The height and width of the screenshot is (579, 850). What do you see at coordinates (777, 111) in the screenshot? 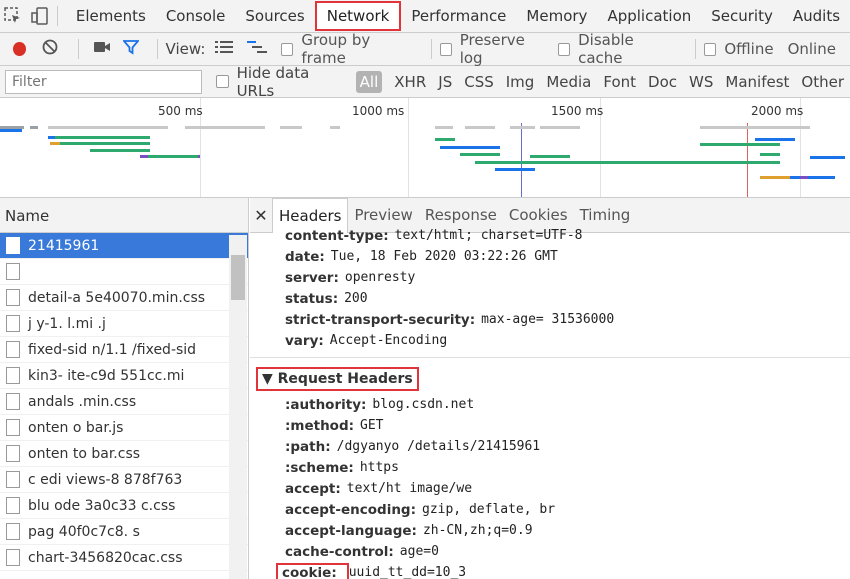
I see `tick-label: 2000 ms` at bounding box center [777, 111].